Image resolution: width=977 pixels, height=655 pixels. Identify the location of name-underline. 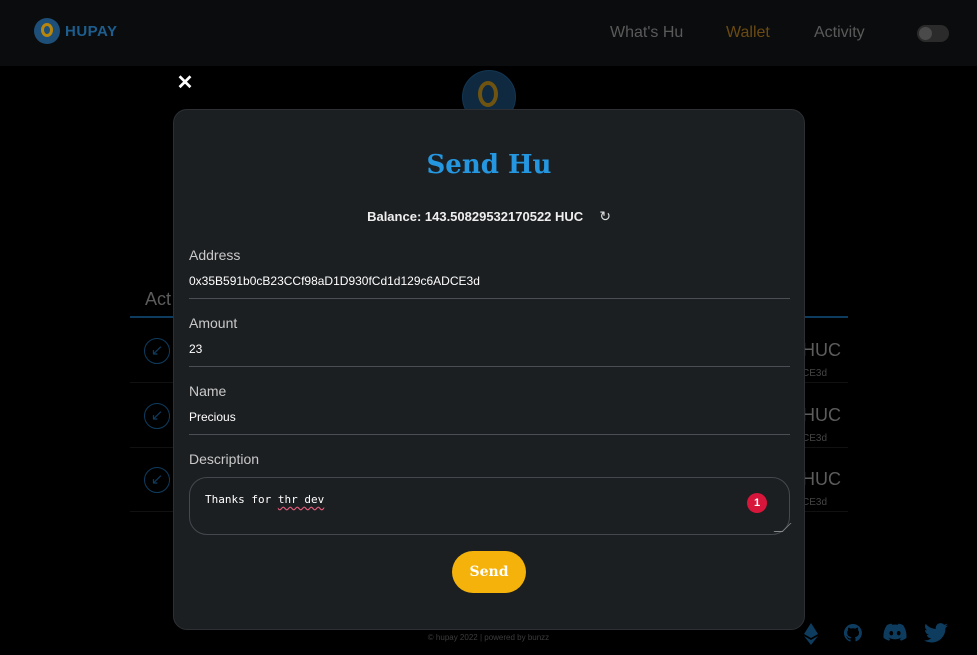
(489, 434).